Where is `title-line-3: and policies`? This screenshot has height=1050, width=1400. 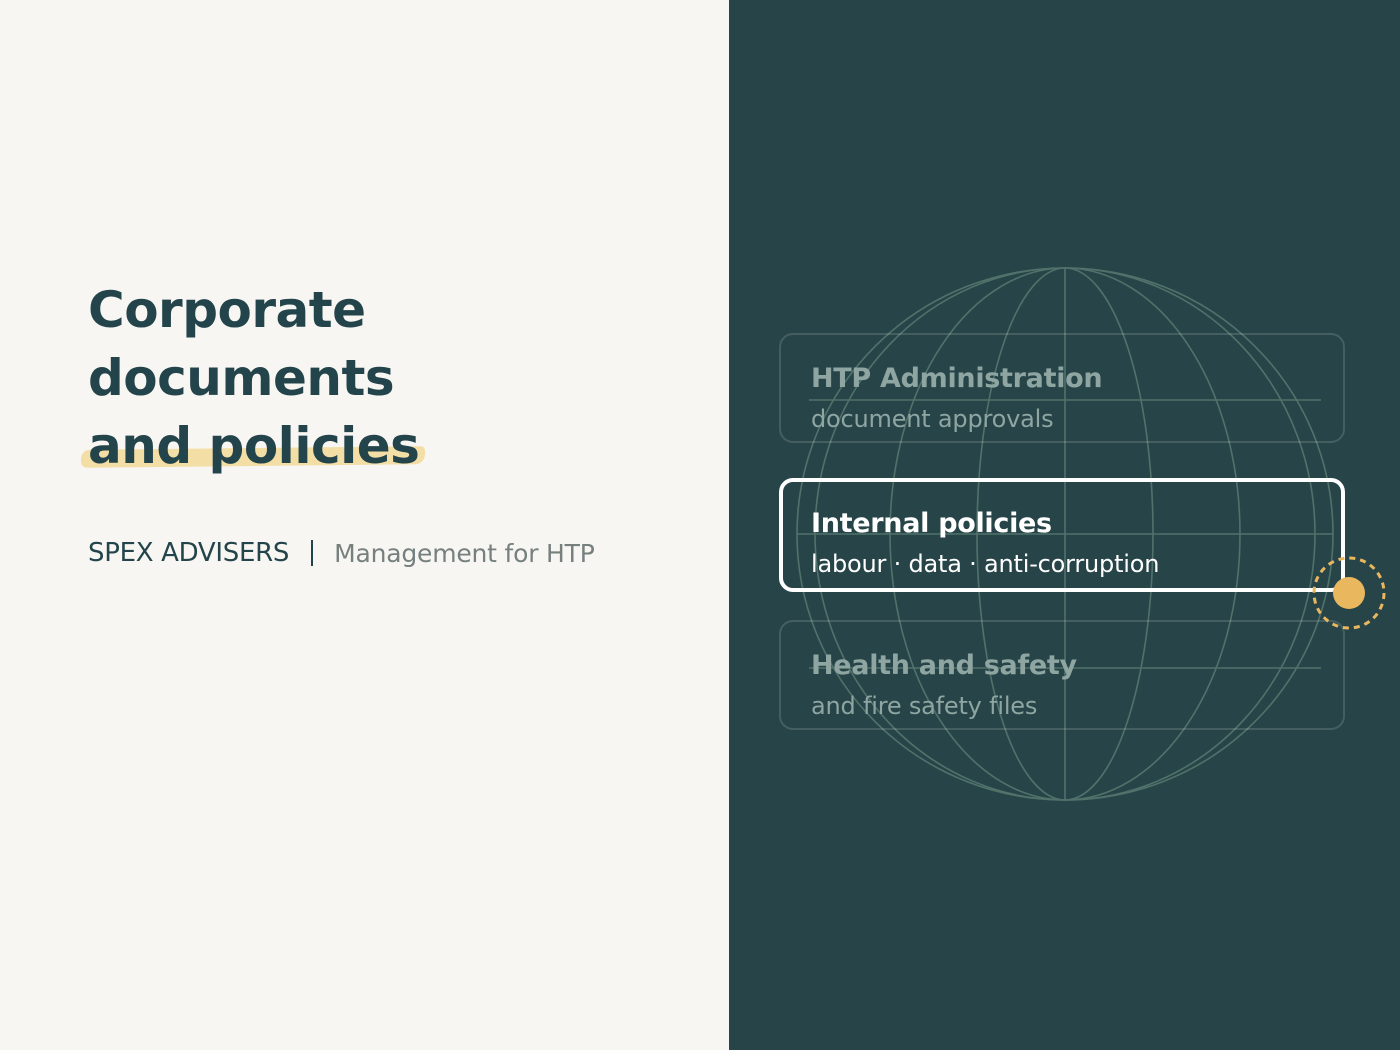 title-line-3: and policies is located at coordinates (253, 446).